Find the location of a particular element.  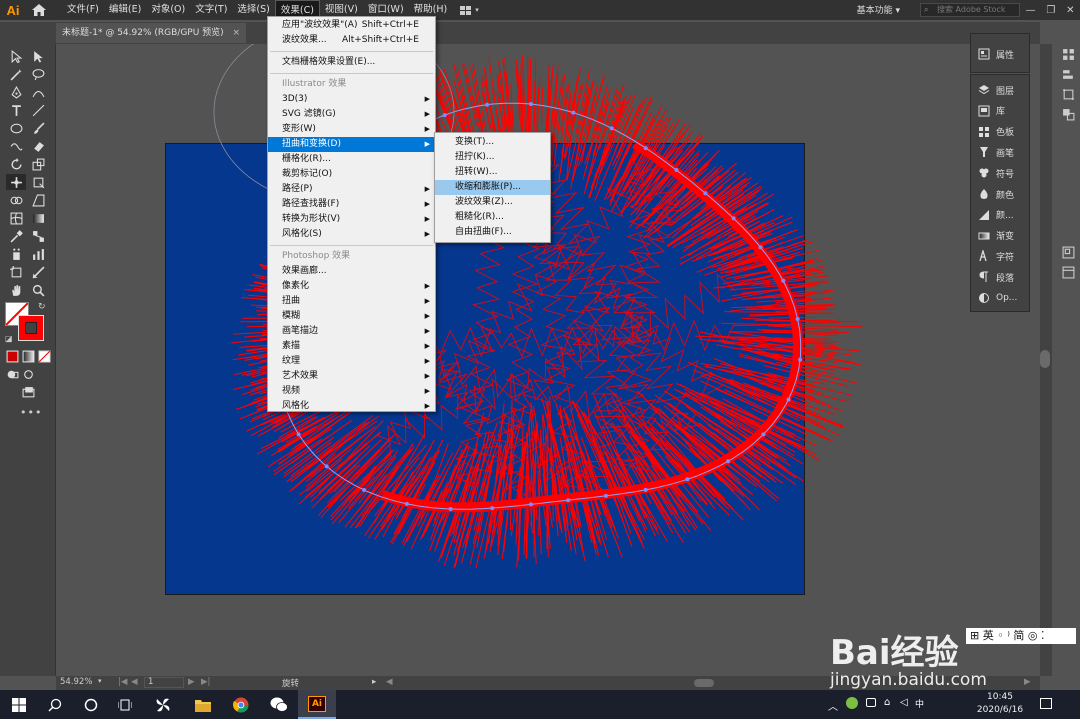

screen-mode-icon is located at coordinates (28, 392).